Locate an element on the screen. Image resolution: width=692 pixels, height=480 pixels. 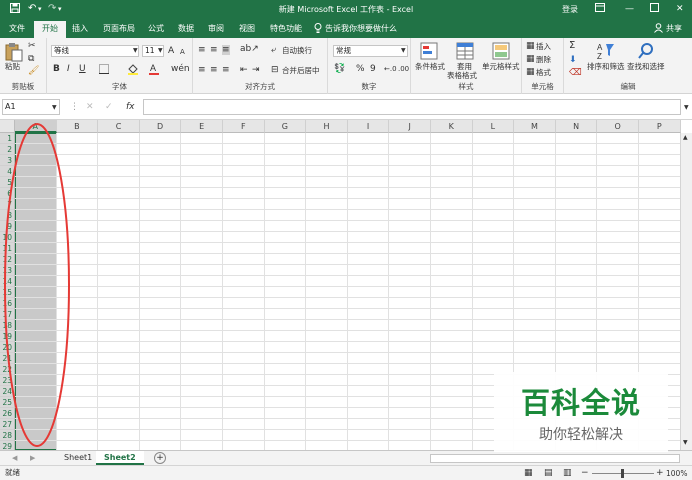
delete-cells-button: 删除 is located at coordinates (543, 60).